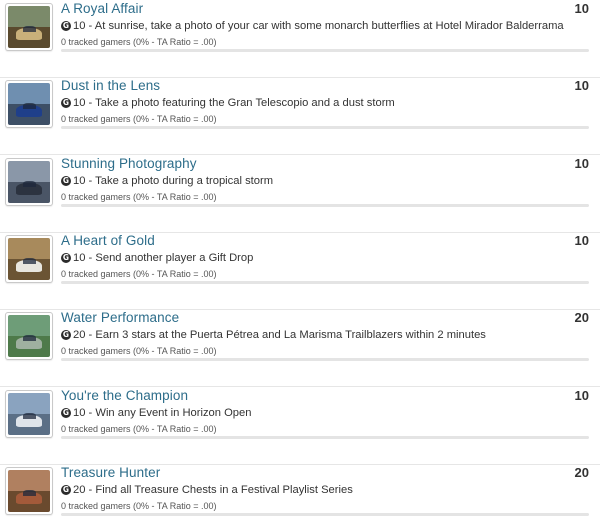 The width and height of the screenshot is (600, 522). What do you see at coordinates (163, 258) in the screenshot?
I see `achievement-description-text: 10 - Send another player a Gift Drop` at bounding box center [163, 258].